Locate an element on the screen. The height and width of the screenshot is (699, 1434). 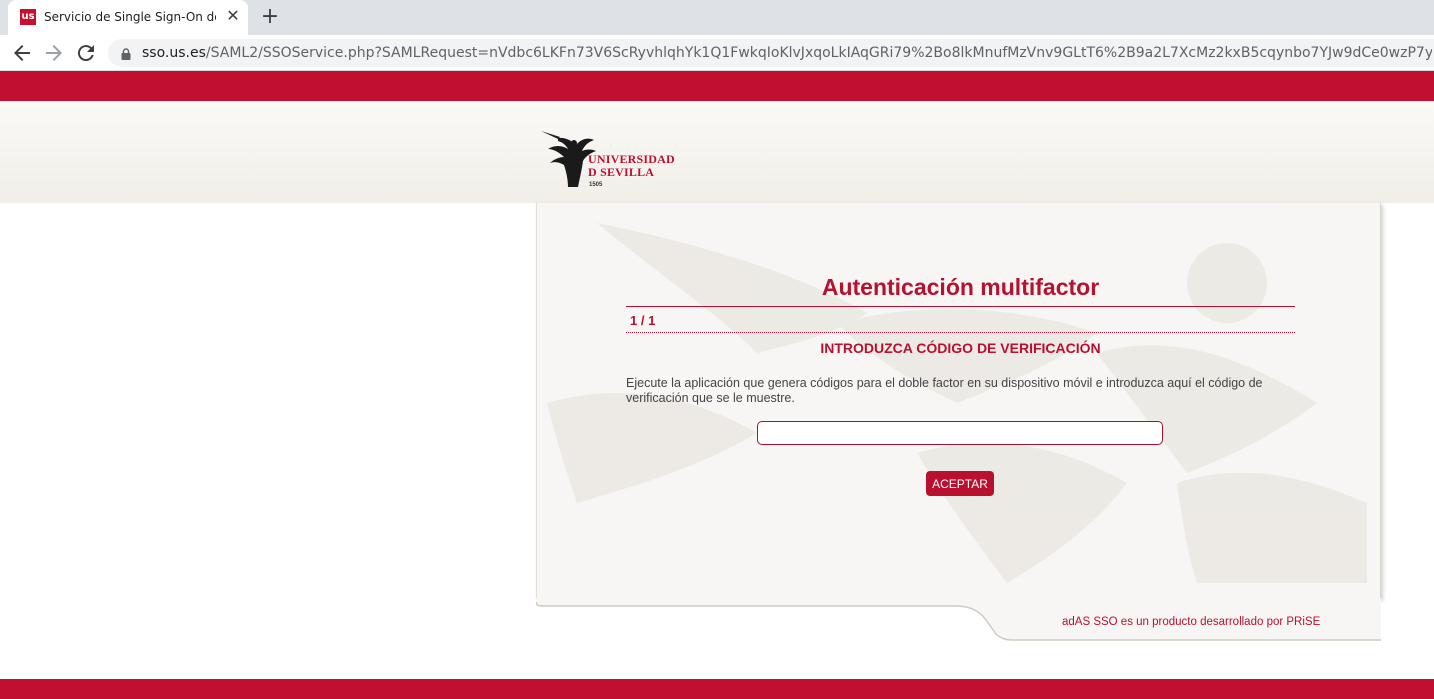
section-subtitle: INTRODUZCA CÓDIGO DE VERIFICACIÓN is located at coordinates (960, 348).